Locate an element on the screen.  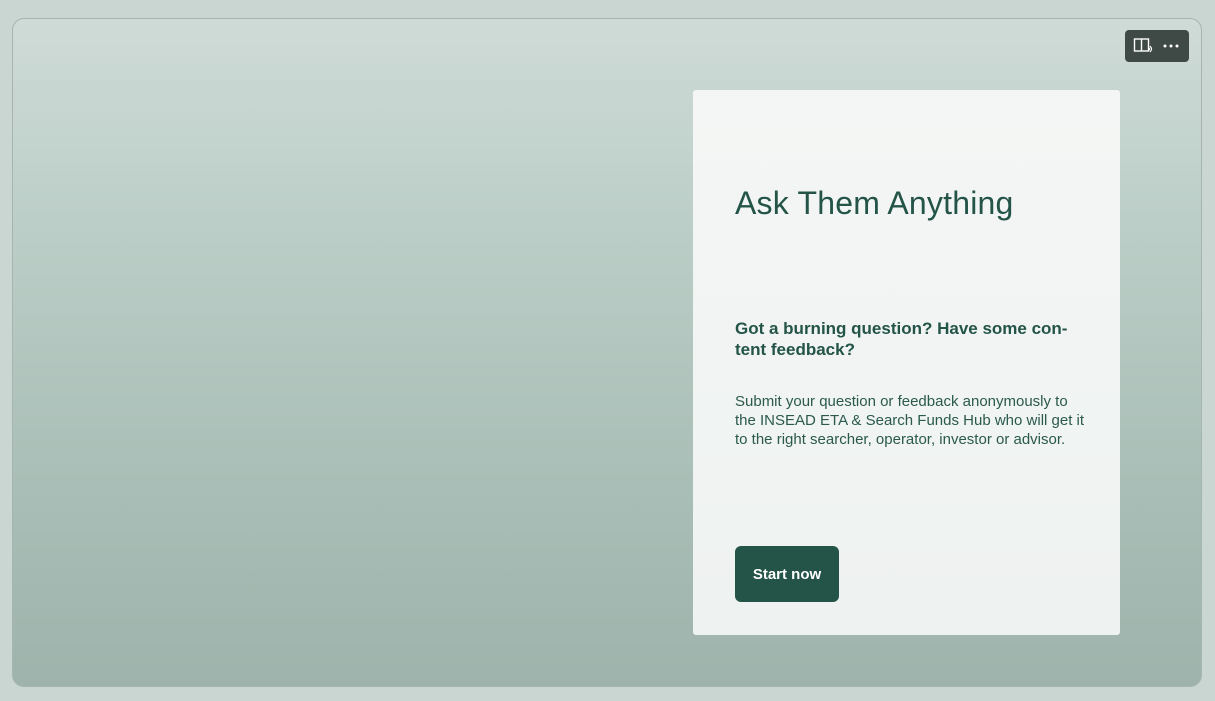
more-options-icon is located at coordinates (1171, 46).